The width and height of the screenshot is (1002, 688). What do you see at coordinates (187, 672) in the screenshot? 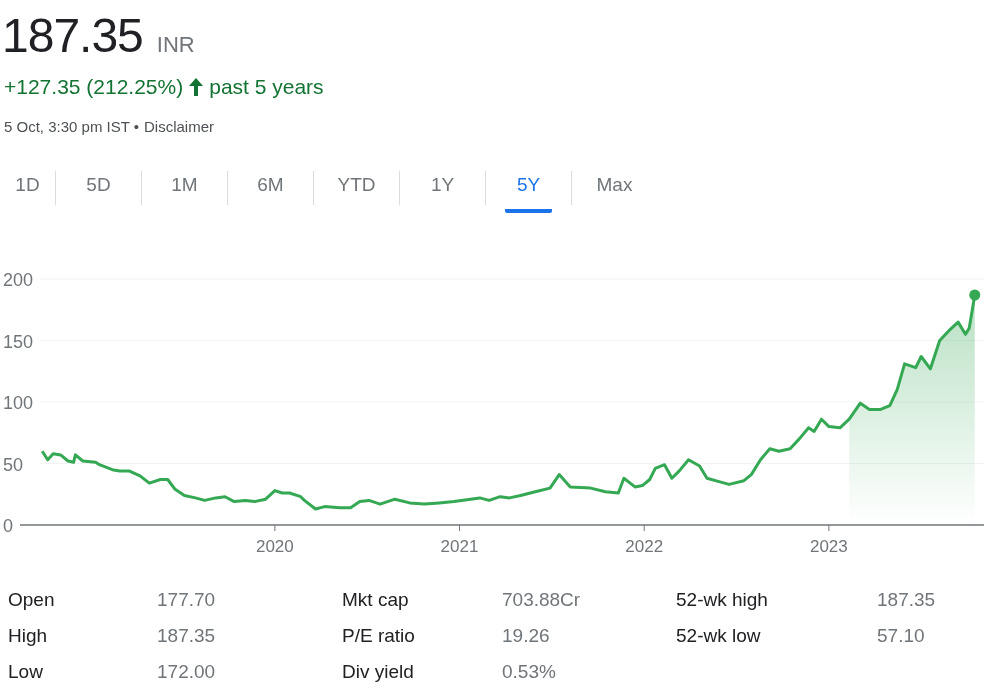
I see `stat-value: 172.00` at bounding box center [187, 672].